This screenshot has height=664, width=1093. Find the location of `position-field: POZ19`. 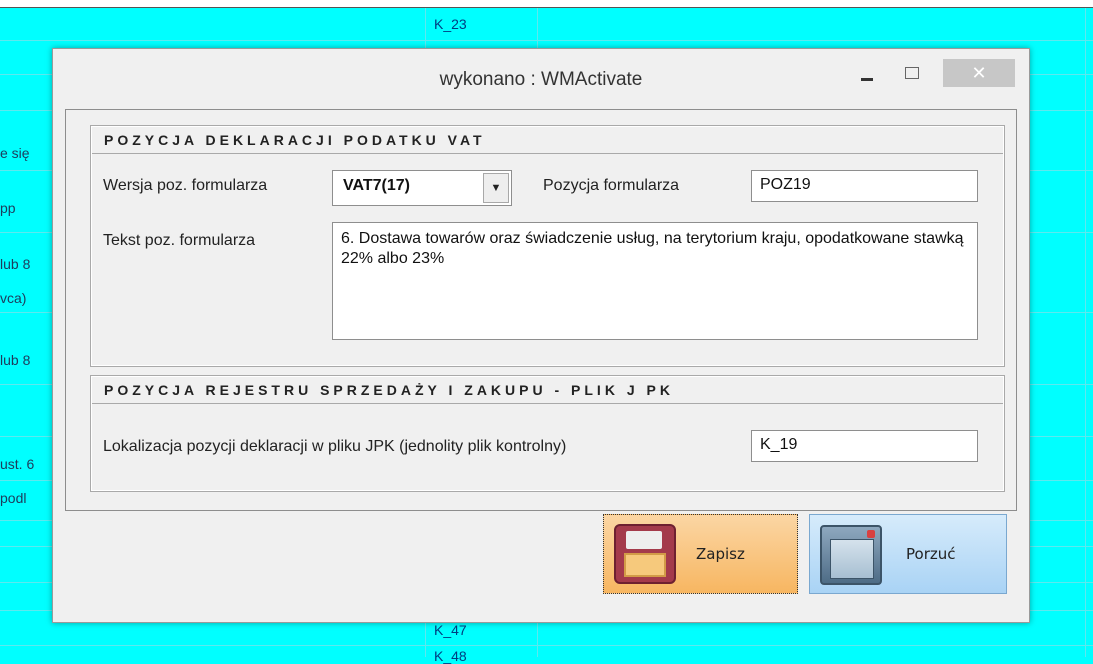

position-field: POZ19 is located at coordinates (864, 186).